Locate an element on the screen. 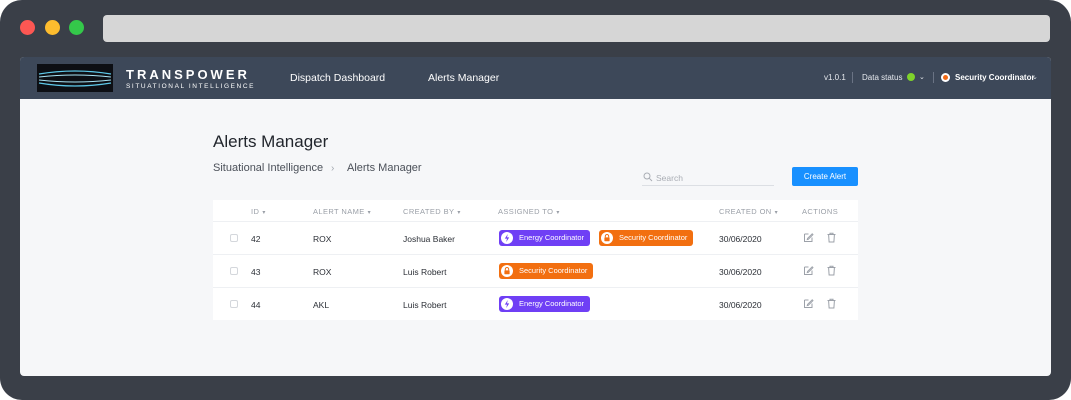 The height and width of the screenshot is (400, 1071). alert-id: 44 is located at coordinates (256, 305).